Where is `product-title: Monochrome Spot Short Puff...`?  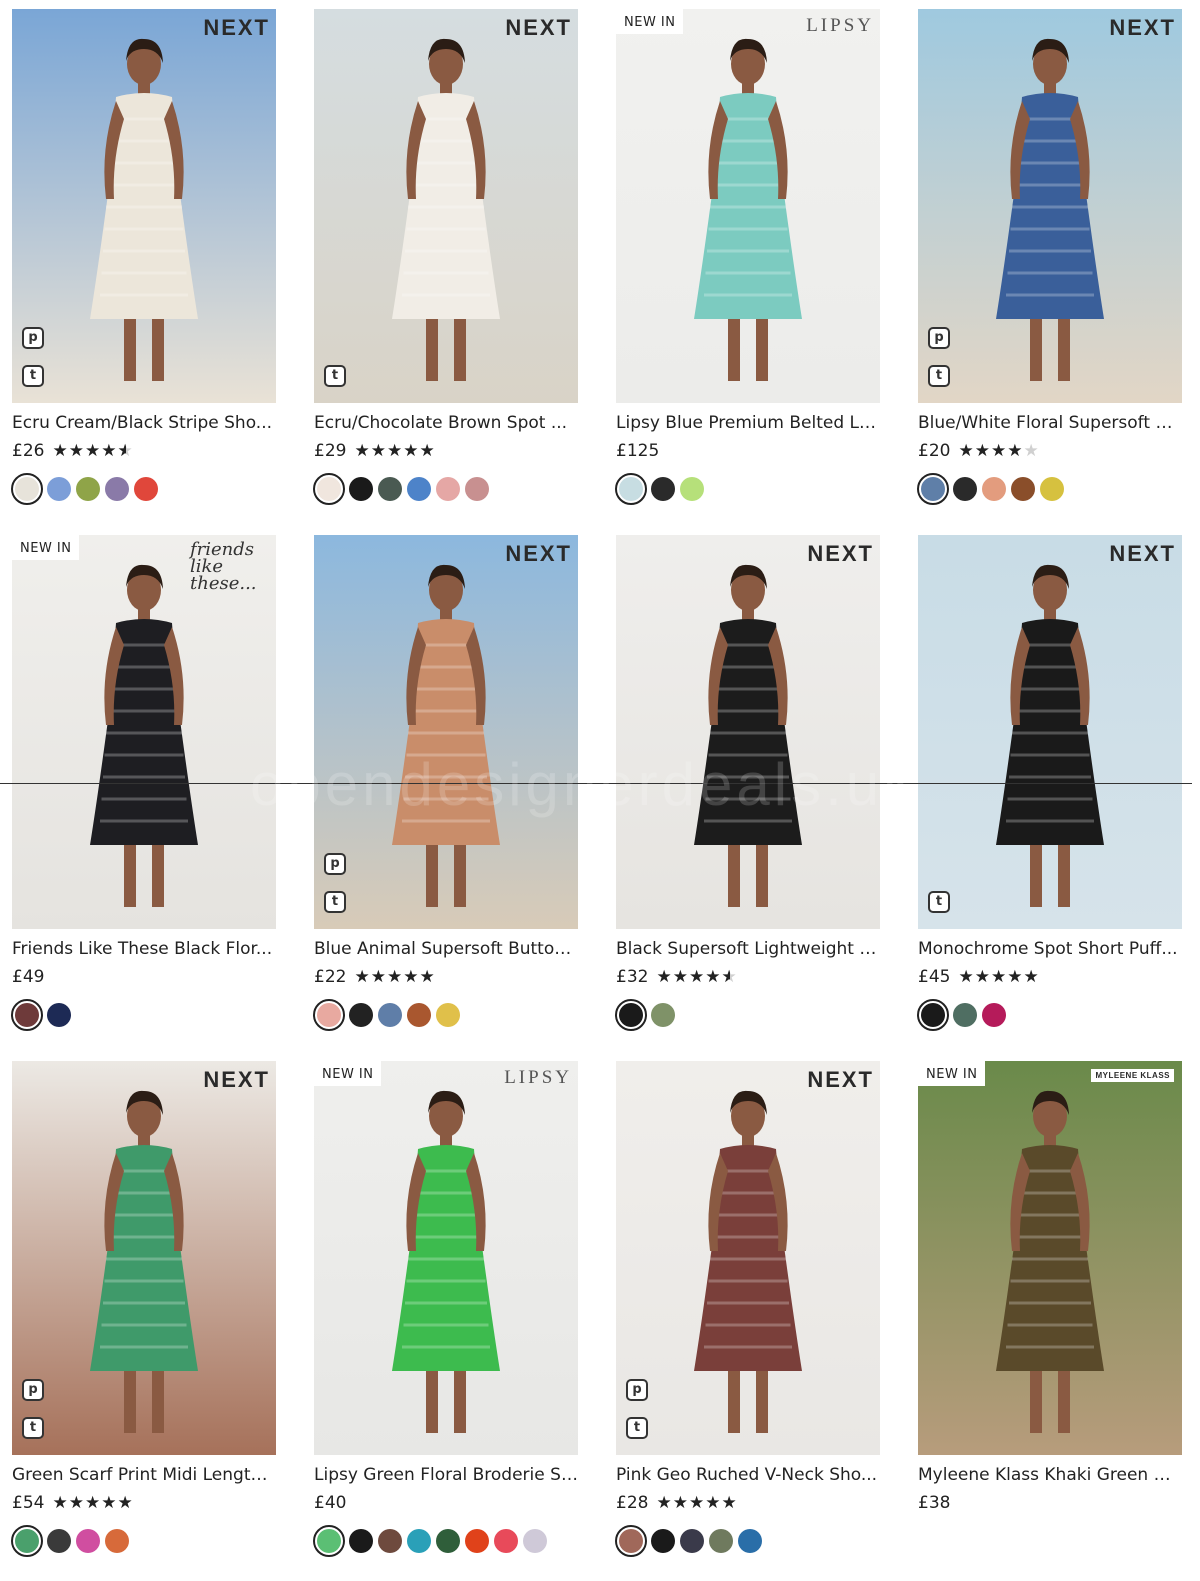
product-title: Monochrome Spot Short Puff... is located at coordinates (1050, 949).